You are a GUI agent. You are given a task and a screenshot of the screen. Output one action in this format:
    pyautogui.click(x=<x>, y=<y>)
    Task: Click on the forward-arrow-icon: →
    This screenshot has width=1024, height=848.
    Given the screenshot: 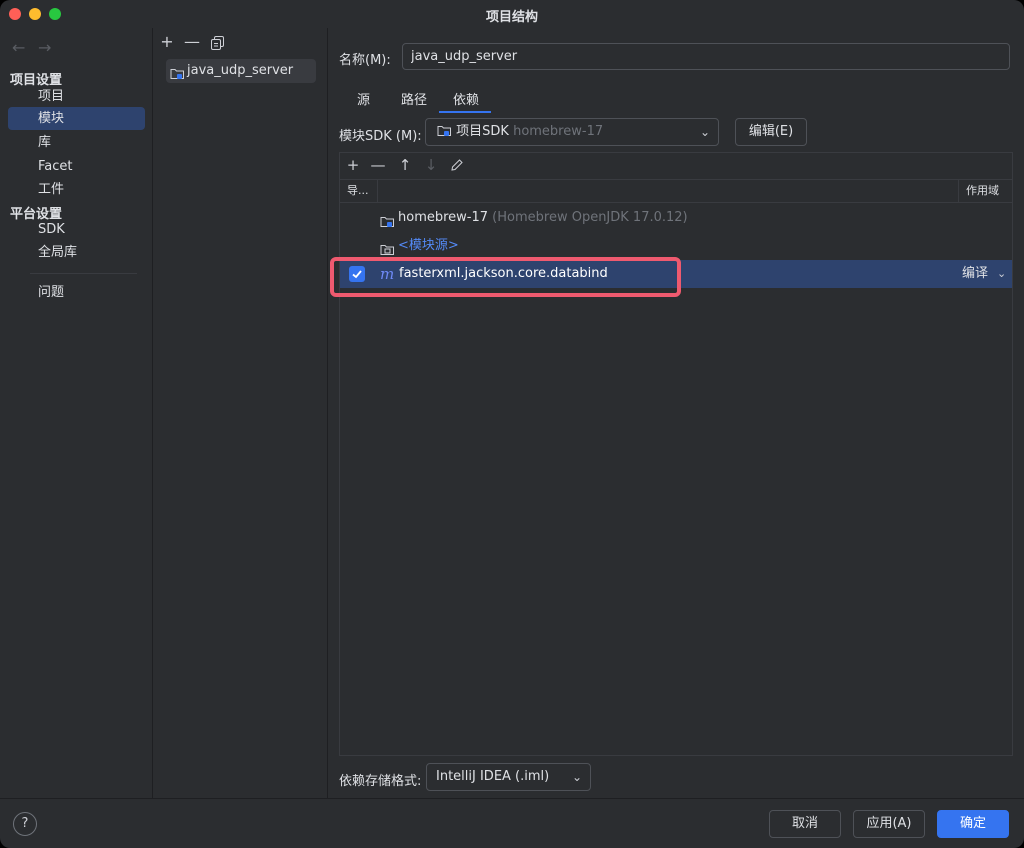 What is the action you would take?
    pyautogui.click(x=44, y=47)
    